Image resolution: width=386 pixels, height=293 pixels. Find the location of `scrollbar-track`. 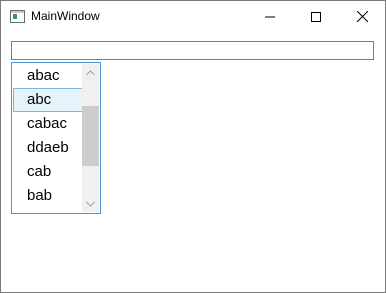

scrollbar-track is located at coordinates (90, 138).